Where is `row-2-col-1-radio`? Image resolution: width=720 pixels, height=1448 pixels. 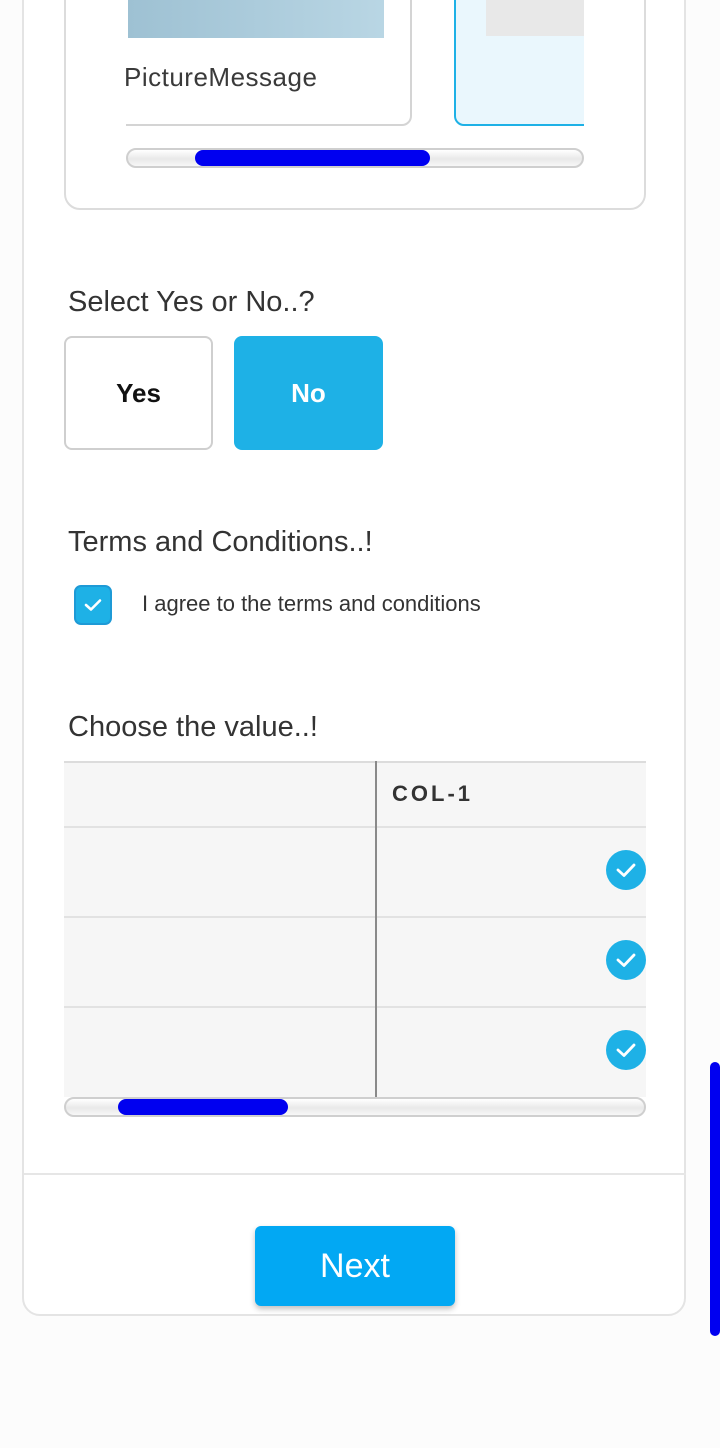
row-2-col-1-radio is located at coordinates (626, 960).